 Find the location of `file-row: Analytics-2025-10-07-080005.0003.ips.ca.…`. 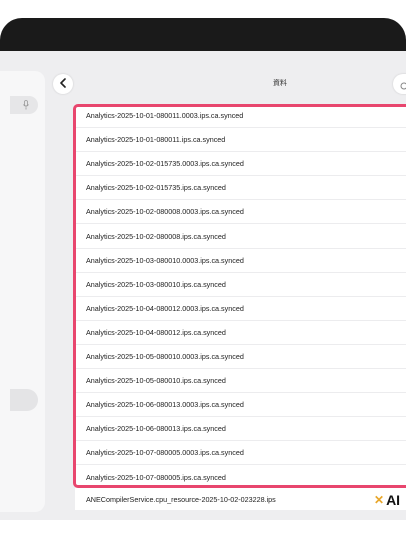

file-row: Analytics-2025-10-07-080005.0003.ips.ca.… is located at coordinates (240, 453).